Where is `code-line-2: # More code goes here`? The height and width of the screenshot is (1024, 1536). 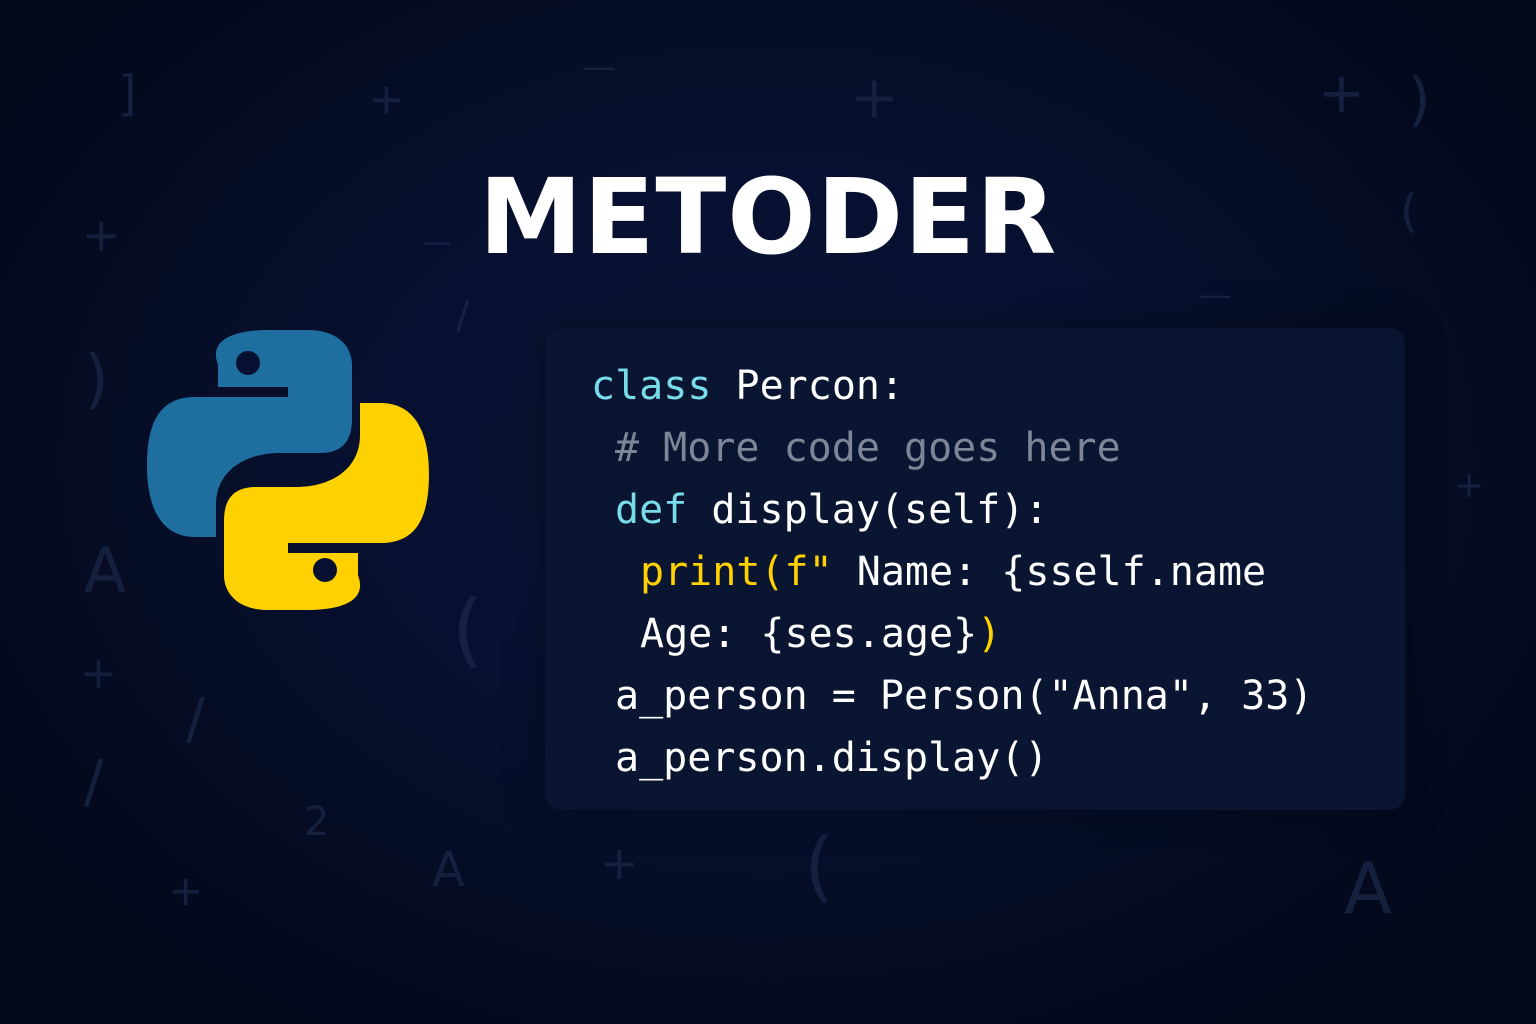
code-line-2: # More code goes here is located at coordinates (868, 448).